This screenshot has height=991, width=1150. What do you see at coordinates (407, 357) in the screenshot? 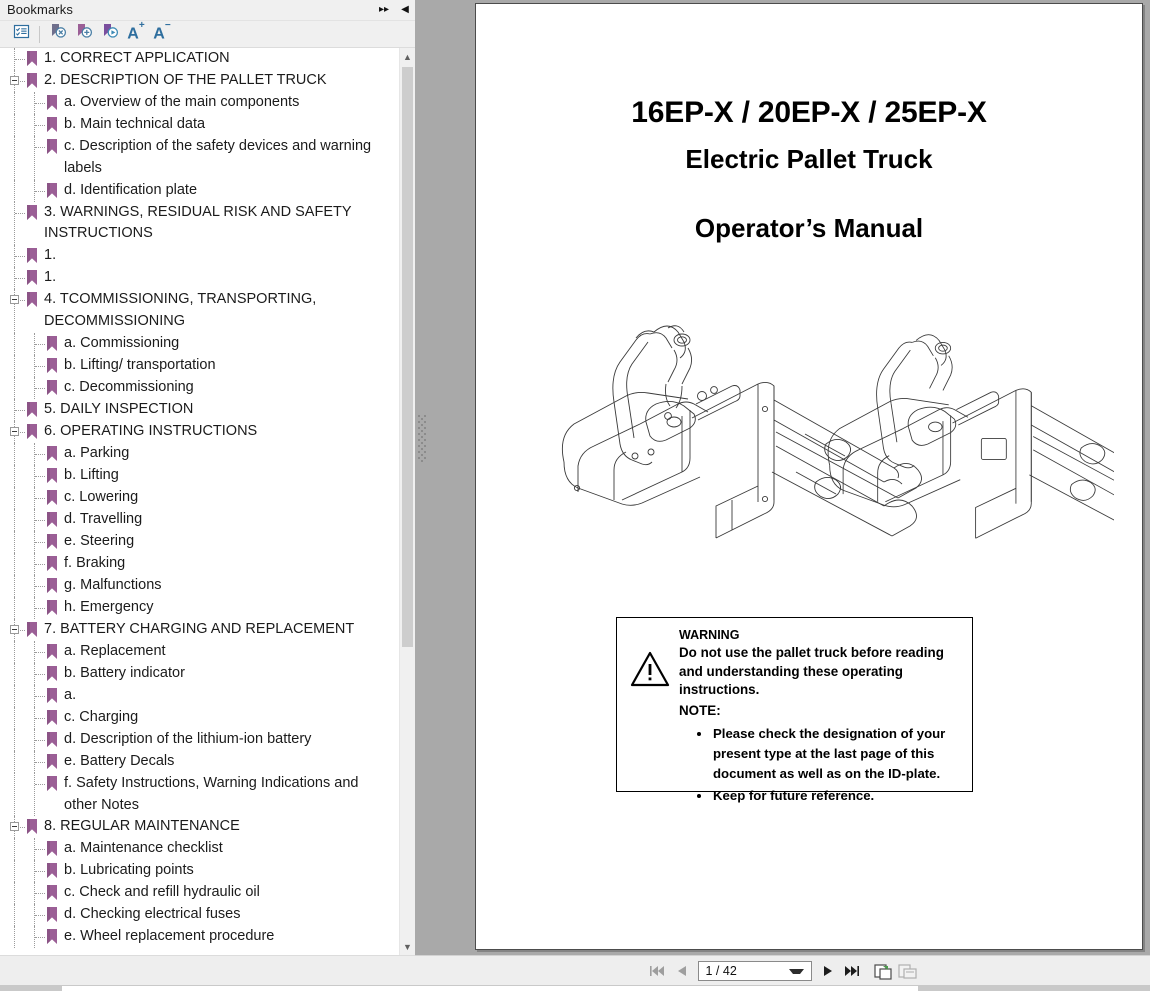
I see `scrollbar-thumb` at bounding box center [407, 357].